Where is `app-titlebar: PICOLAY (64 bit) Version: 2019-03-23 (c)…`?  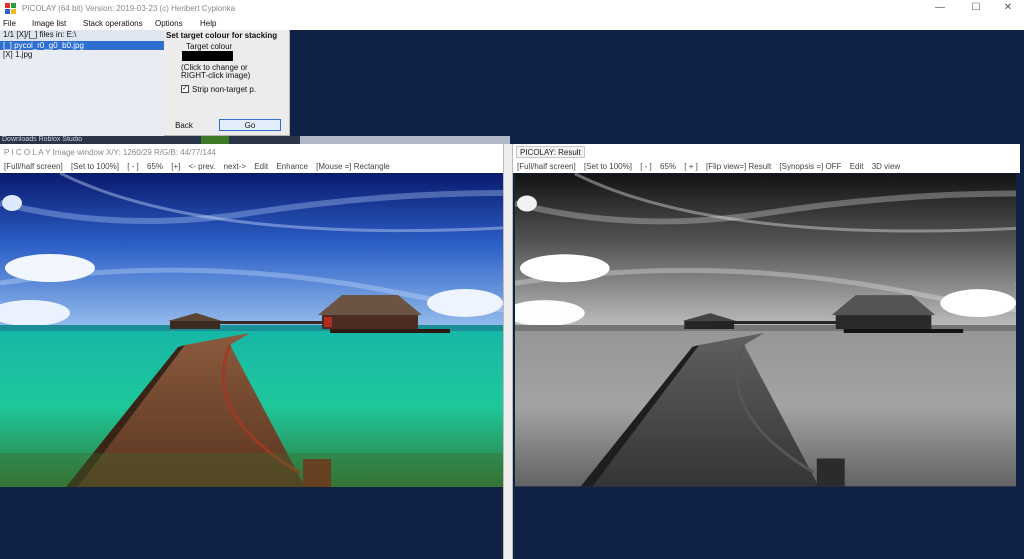 app-titlebar: PICOLAY (64 bit) Version: 2019-03-23 (c)… is located at coordinates (512, 8).